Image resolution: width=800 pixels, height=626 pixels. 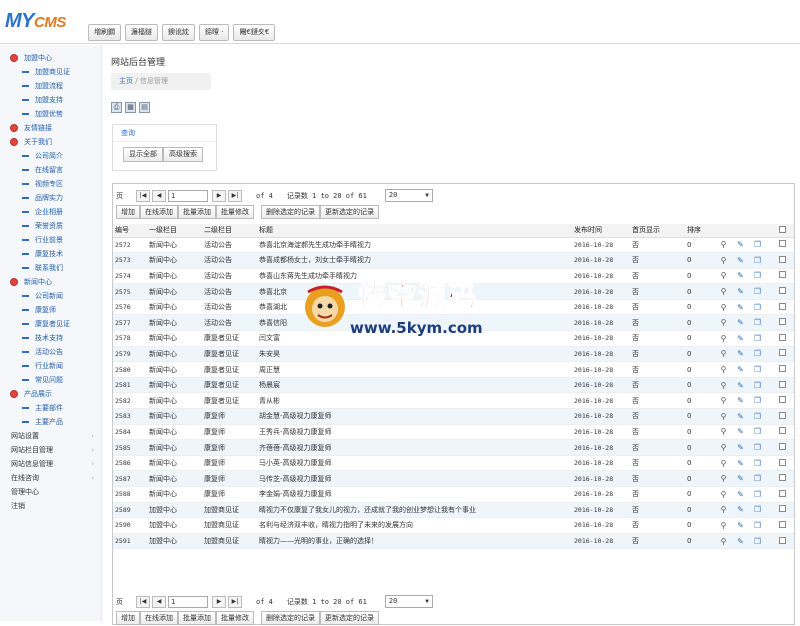 I want to click on table-row: 2577 新闻中心 活动公告 恭喜信阳 2016-10-28 否 0 ⚲ ✎ ❐, so click(x=453, y=323).